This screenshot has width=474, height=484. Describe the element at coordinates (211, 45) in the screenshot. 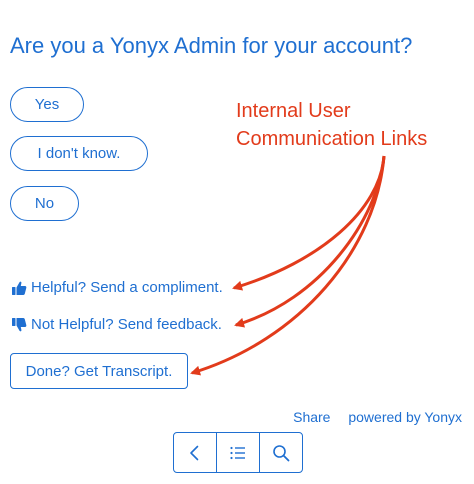

I see `question-title: Are you a Yonyx Admin for your account?` at that location.